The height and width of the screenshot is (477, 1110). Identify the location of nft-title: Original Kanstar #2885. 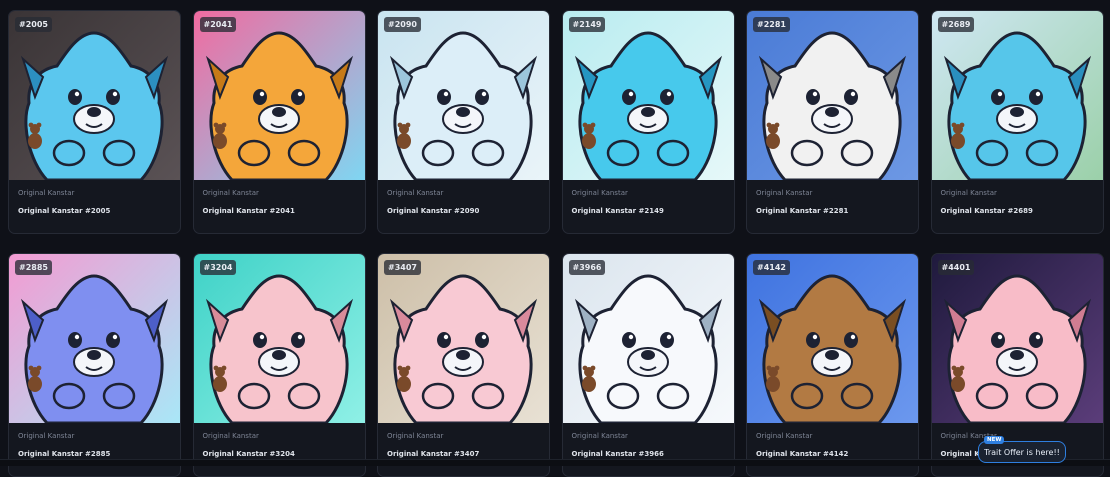
(94, 454).